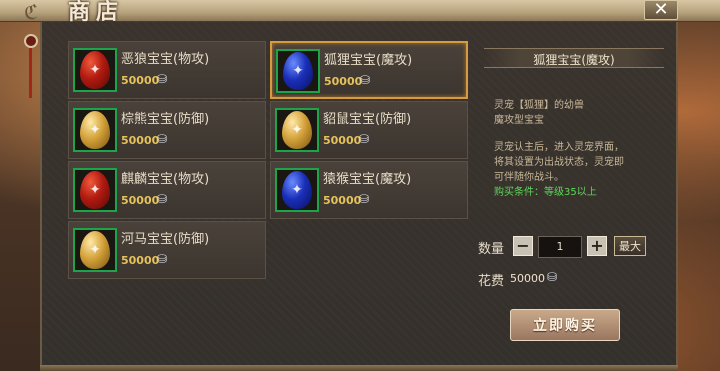 The width and height of the screenshot is (720, 371). I want to click on max-quantity-button: 最大, so click(630, 246).